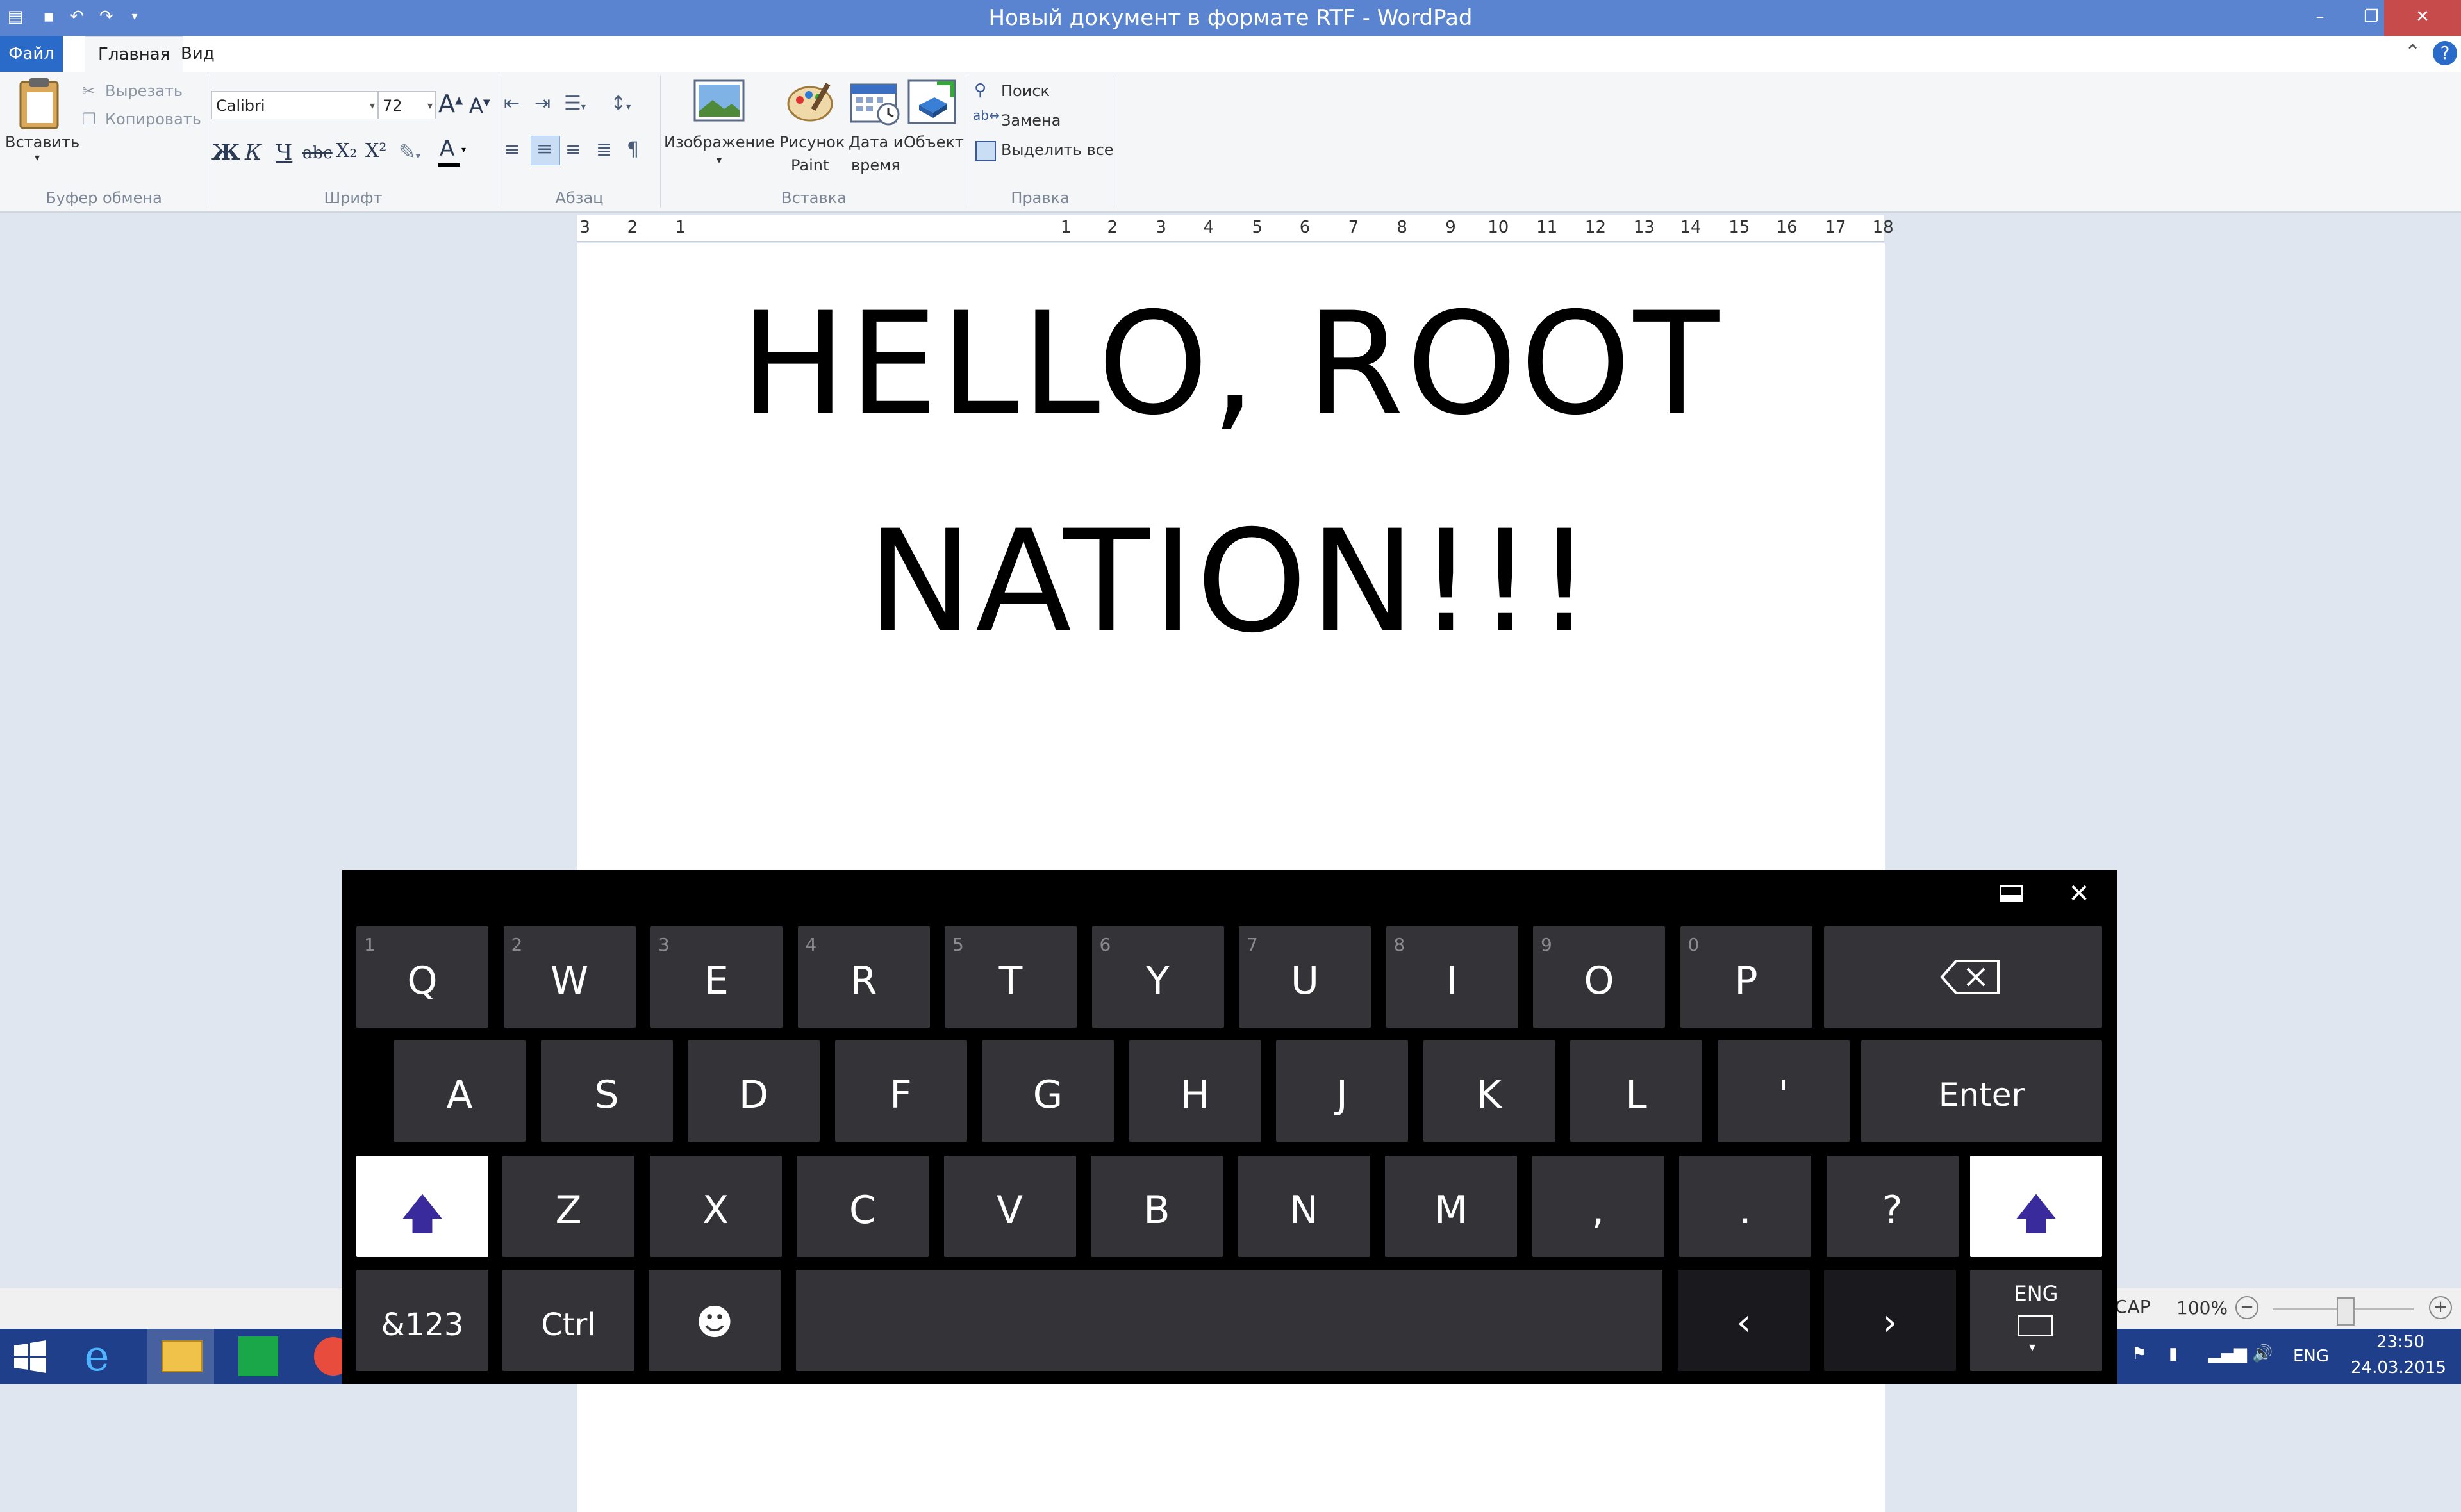 This screenshot has width=2461, height=1512. Describe the element at coordinates (2400, 1342) in the screenshot. I see `tray-time: 23:50` at that location.